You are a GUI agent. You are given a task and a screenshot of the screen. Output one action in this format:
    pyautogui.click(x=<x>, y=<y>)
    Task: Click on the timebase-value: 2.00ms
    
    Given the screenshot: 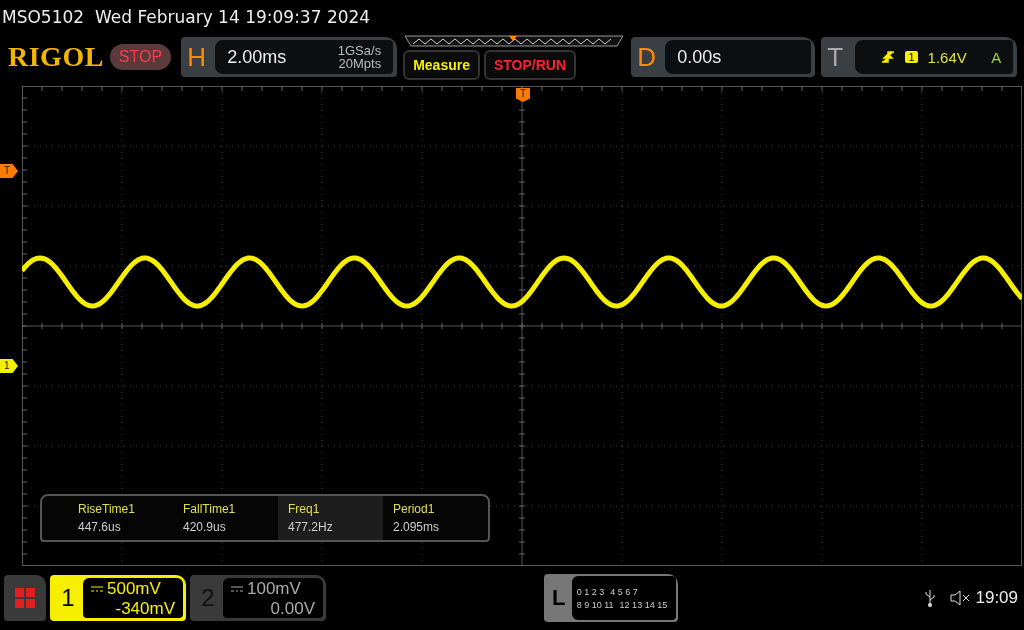 What is the action you would take?
    pyautogui.click(x=257, y=57)
    